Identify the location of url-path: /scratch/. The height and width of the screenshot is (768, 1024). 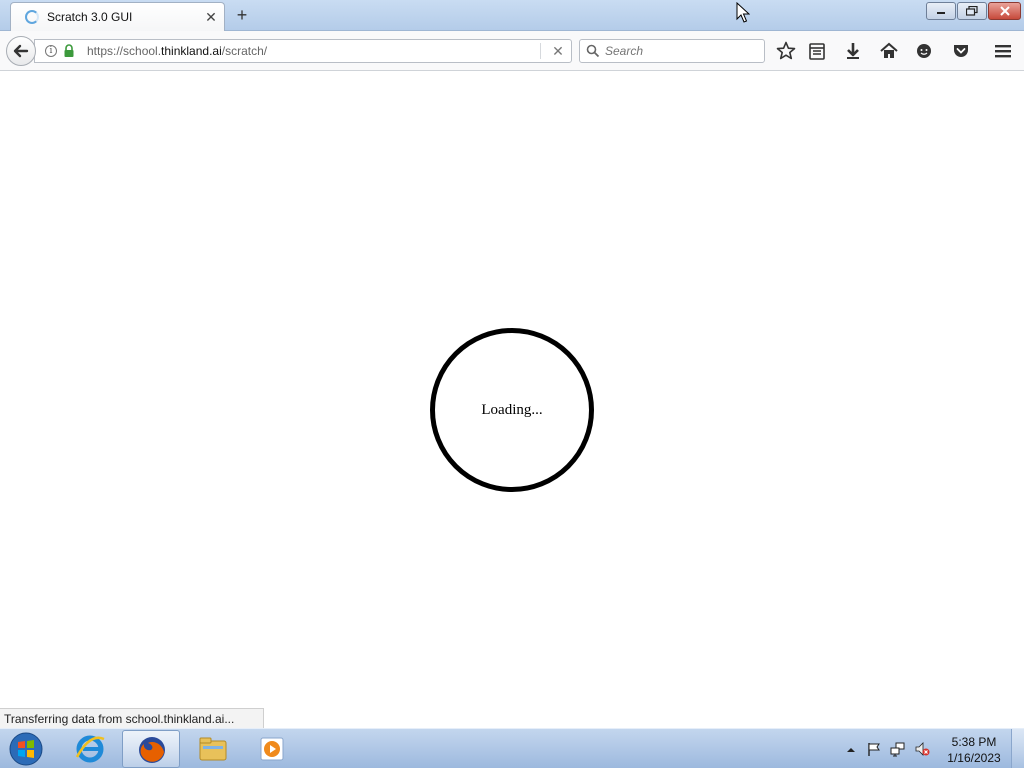
(244, 51).